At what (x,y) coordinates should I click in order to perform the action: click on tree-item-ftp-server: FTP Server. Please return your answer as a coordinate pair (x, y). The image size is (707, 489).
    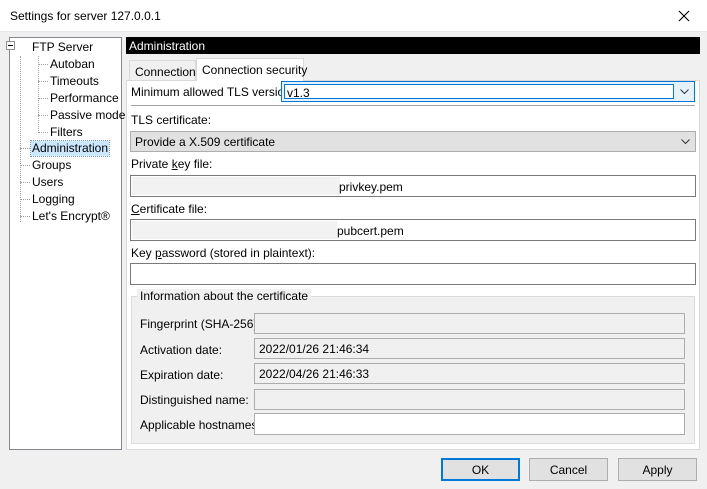
    Looking at the image, I should click on (62, 47).